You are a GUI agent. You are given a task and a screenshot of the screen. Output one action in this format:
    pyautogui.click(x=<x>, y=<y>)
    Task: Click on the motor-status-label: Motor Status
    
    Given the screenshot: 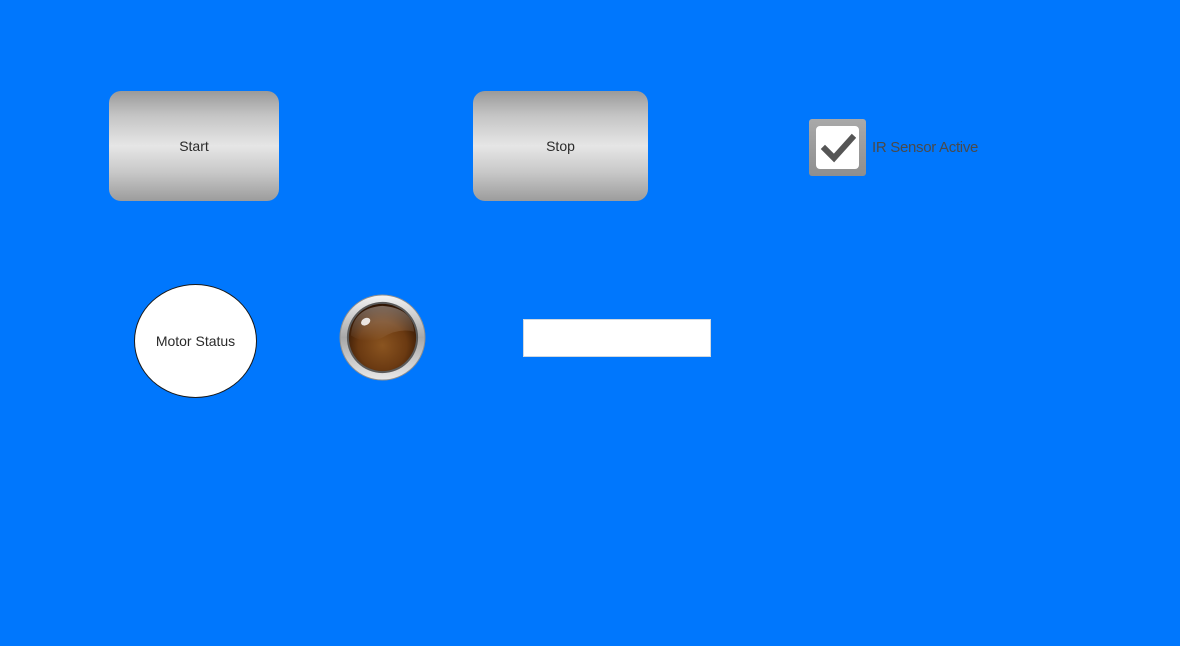 What is the action you would take?
    pyautogui.click(x=195, y=341)
    